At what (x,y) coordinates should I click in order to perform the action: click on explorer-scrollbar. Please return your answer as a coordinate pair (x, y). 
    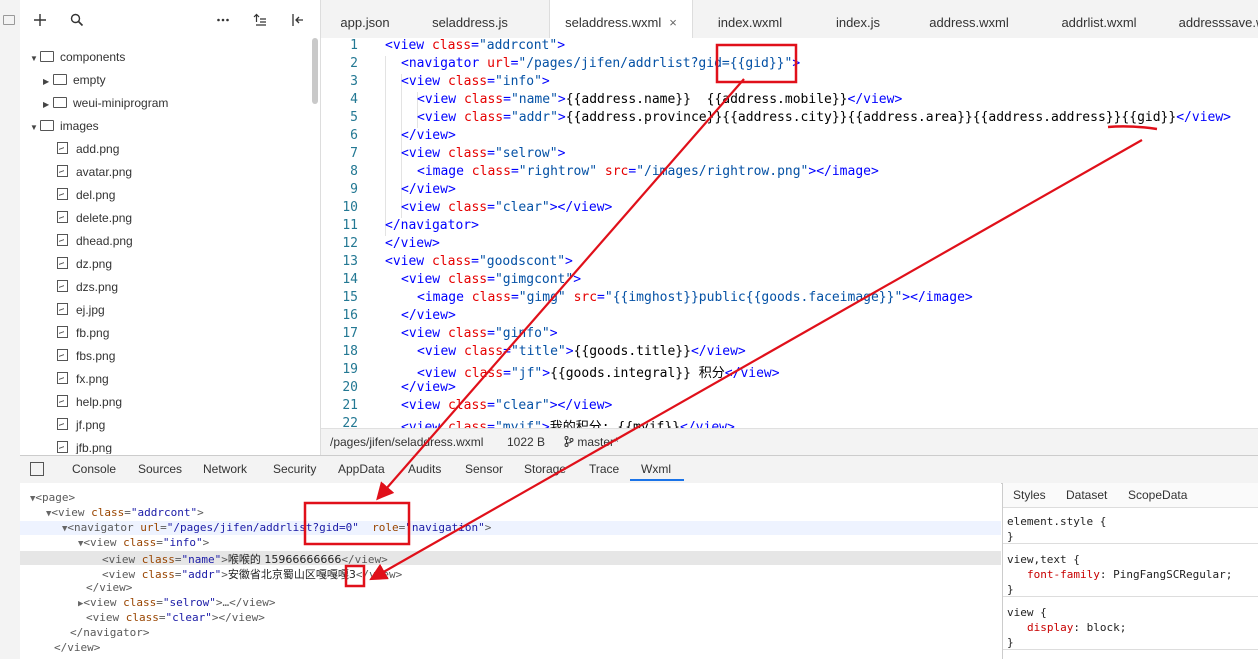
    Looking at the image, I should click on (315, 71).